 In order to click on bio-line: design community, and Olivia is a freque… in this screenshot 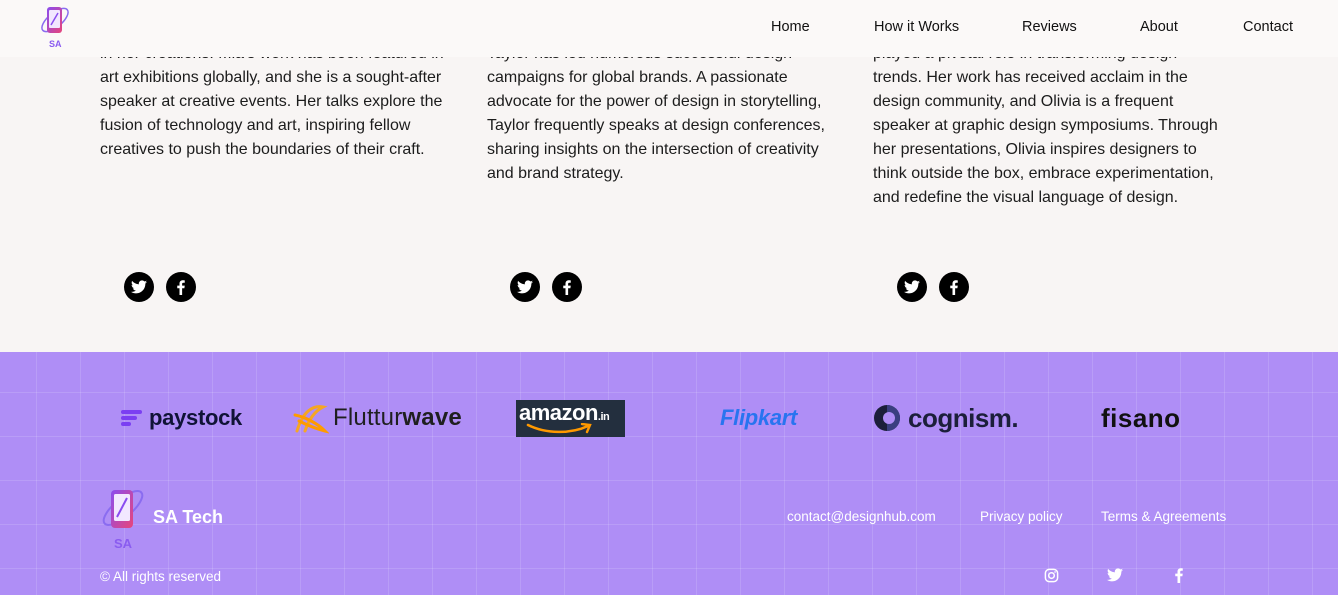, I will do `click(1023, 101)`.